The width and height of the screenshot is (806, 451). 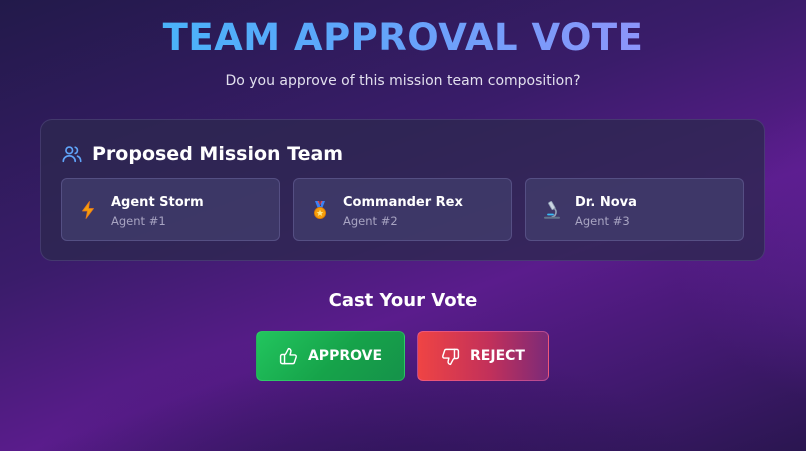 I want to click on reject-button: REJECT, so click(x=483, y=356).